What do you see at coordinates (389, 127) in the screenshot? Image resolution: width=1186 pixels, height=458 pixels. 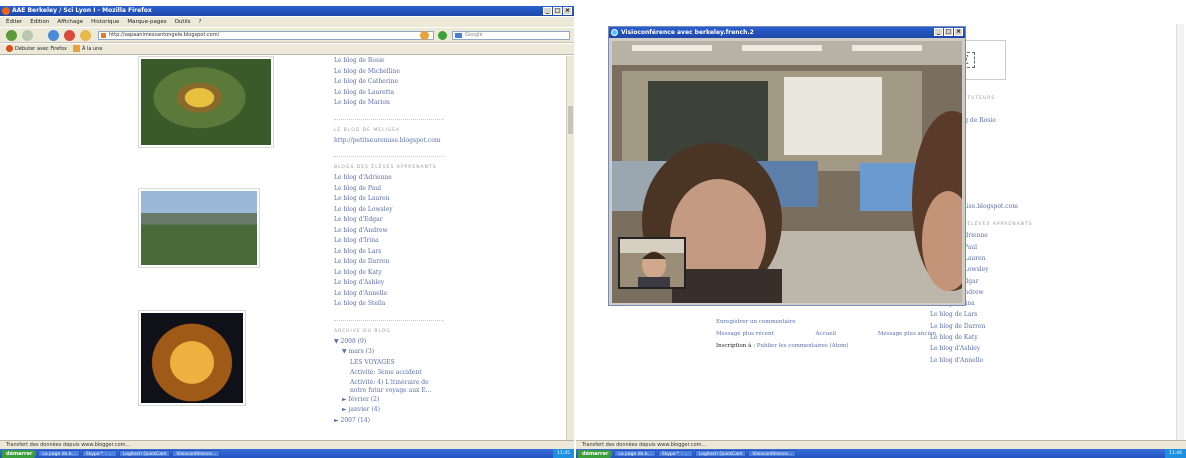 I see `sidebar-heading: LE BLOG DE MELISSA` at bounding box center [389, 127].